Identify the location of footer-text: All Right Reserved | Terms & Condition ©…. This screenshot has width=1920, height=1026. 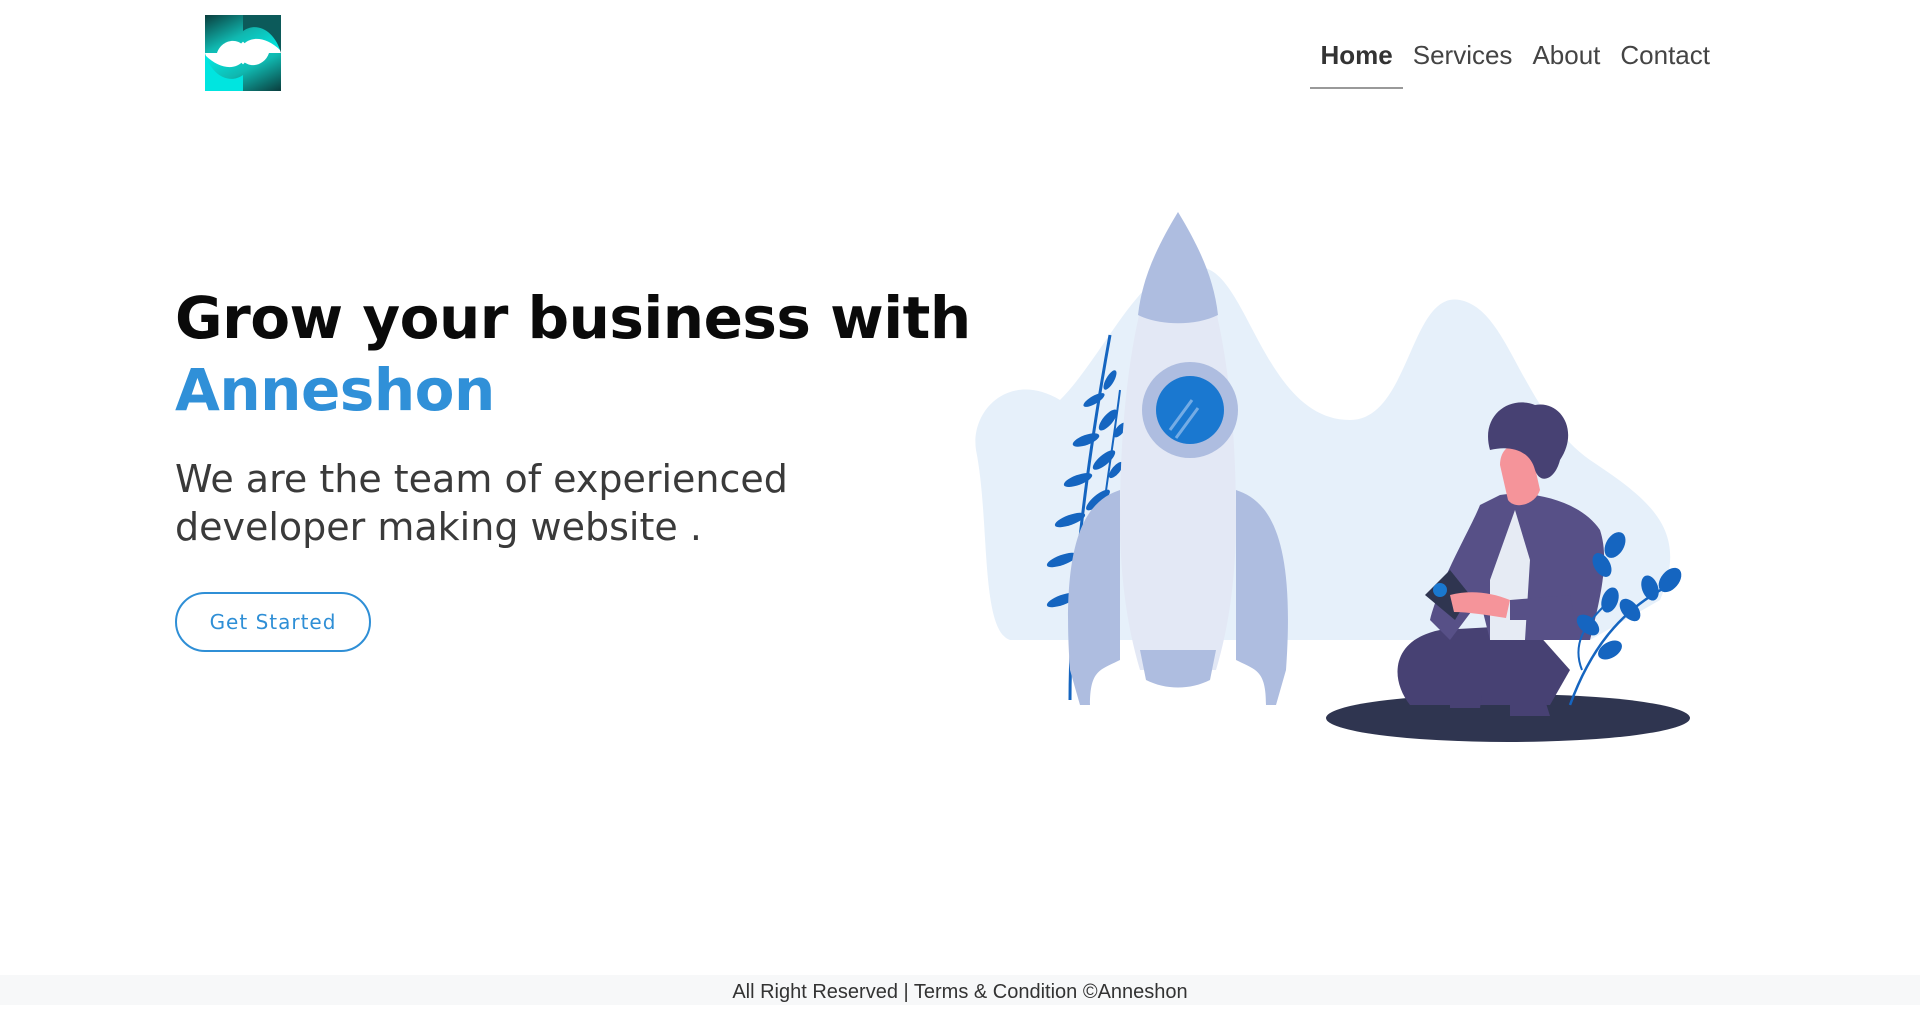
(960, 992).